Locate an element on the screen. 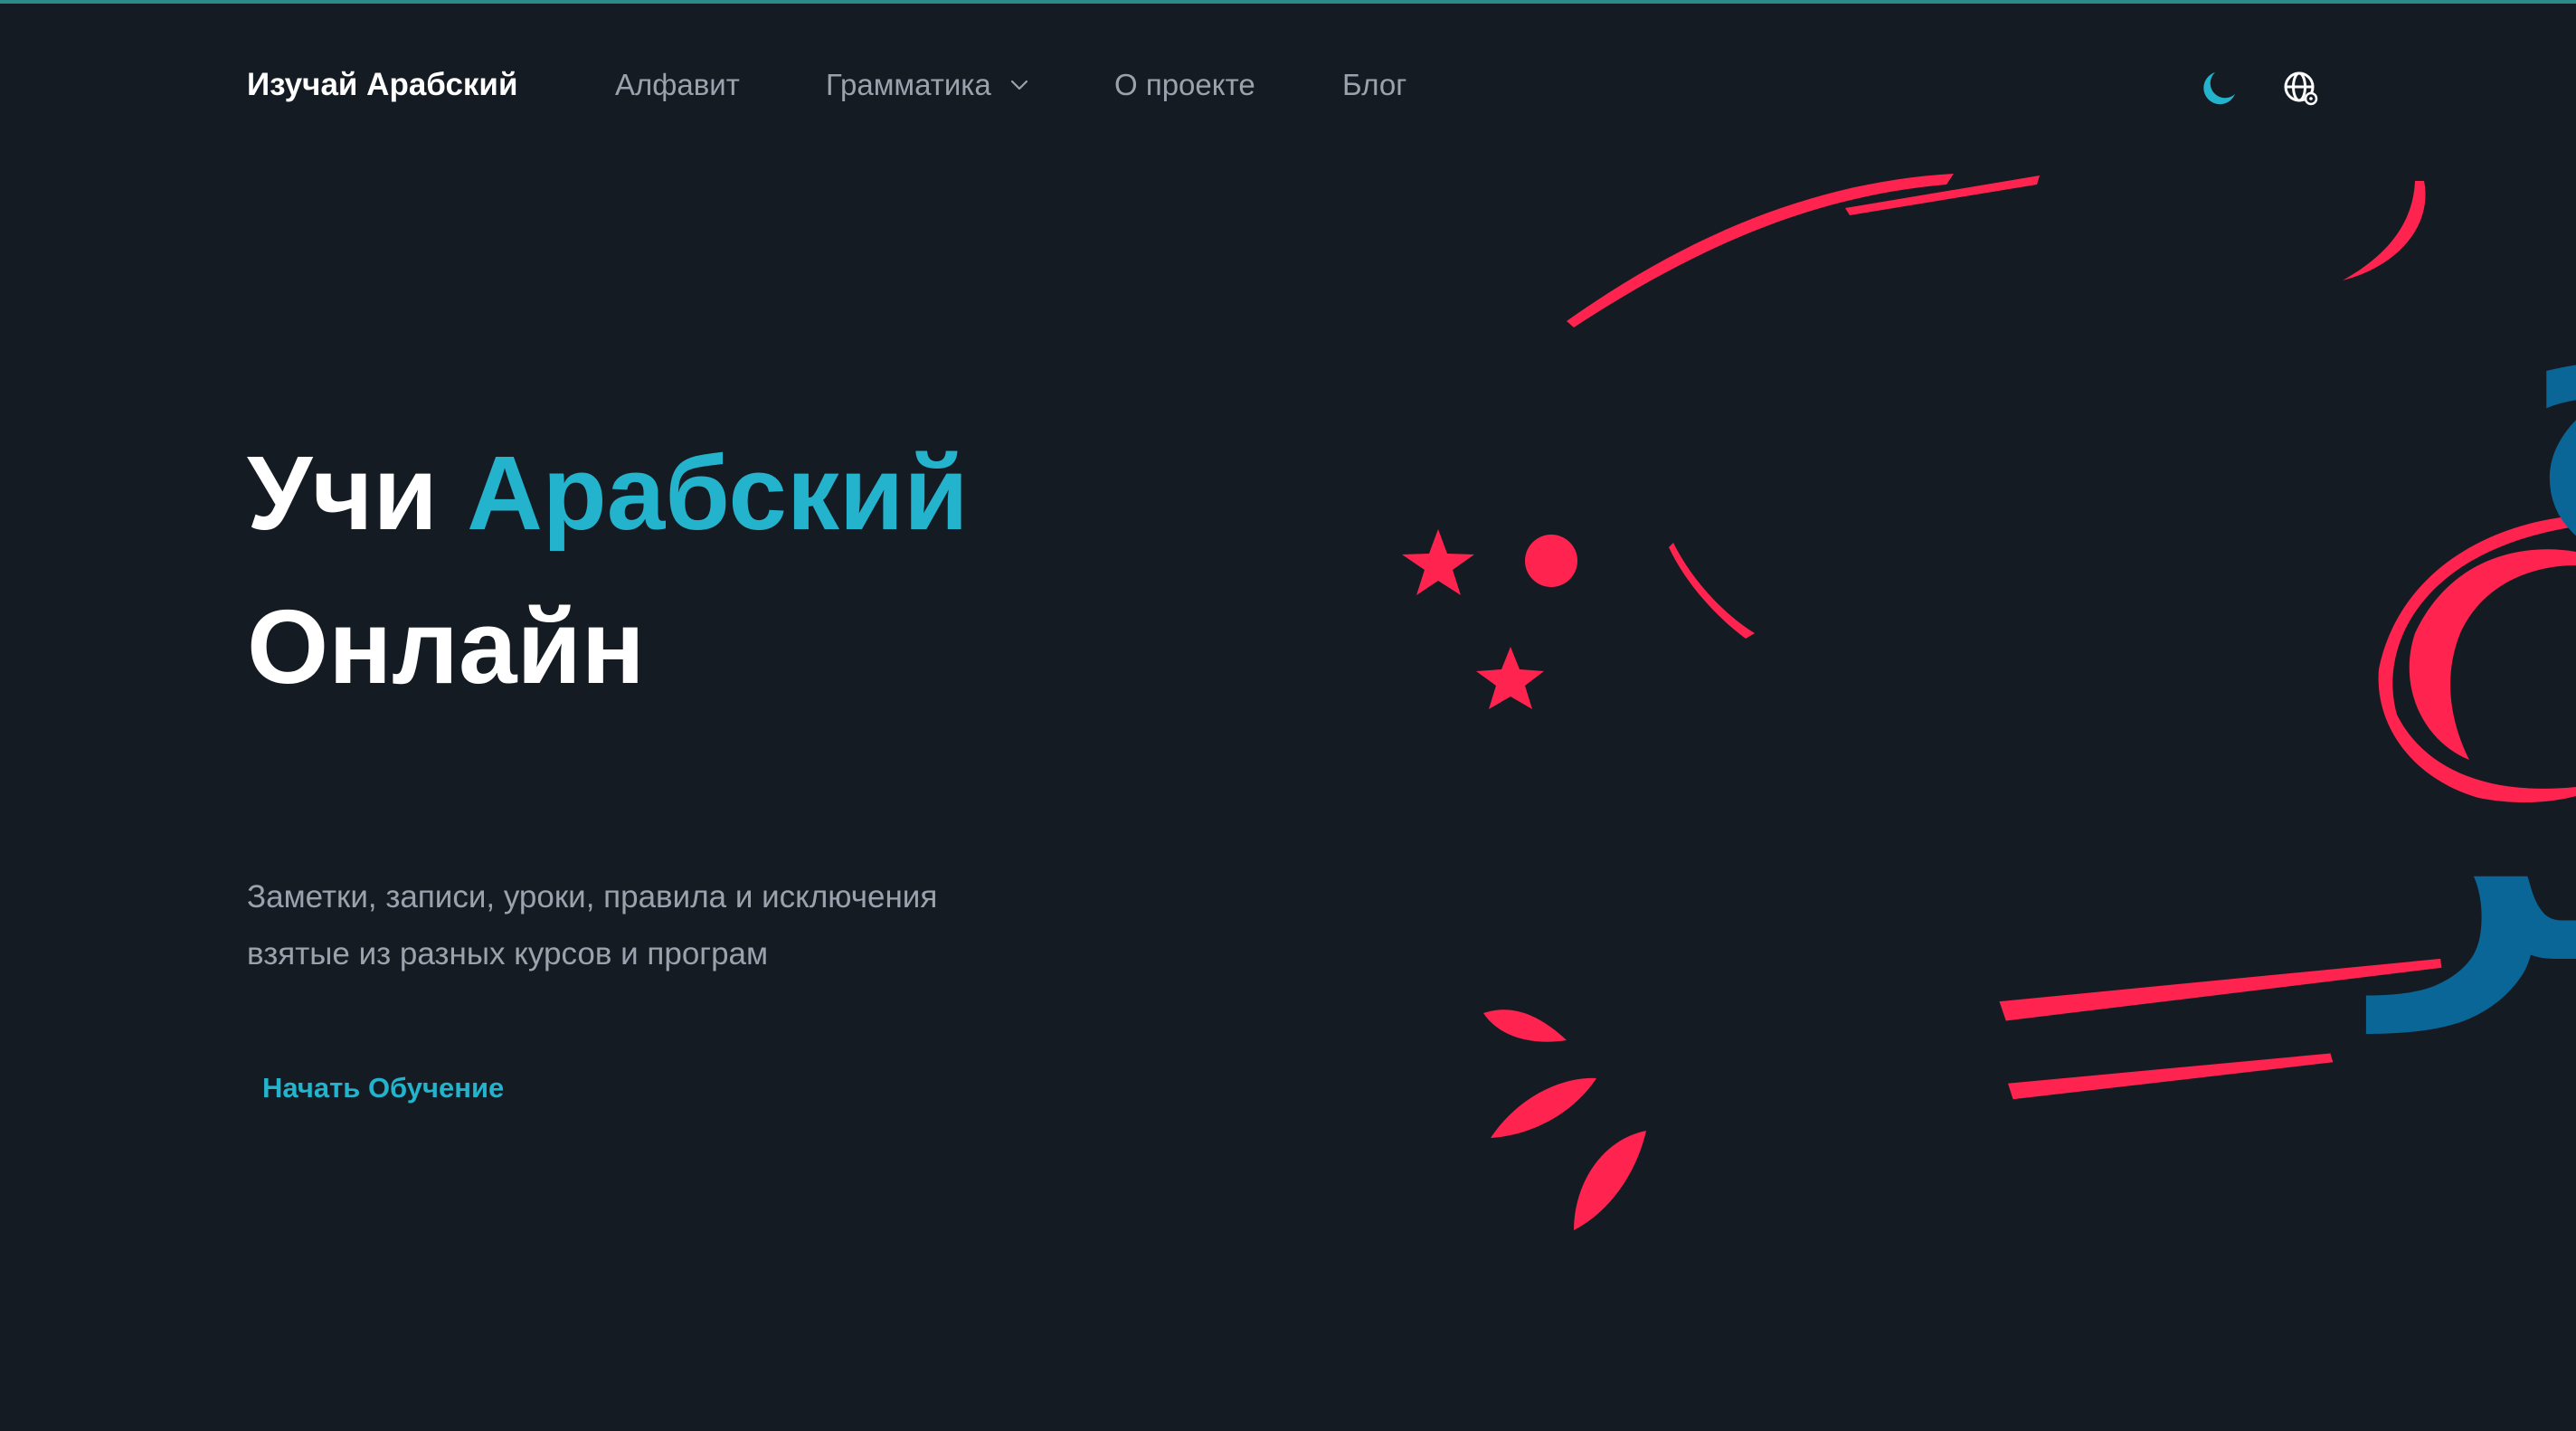 Image resolution: width=2576 pixels, height=1431 pixels. nav-about: О проекте is located at coordinates (1184, 85).